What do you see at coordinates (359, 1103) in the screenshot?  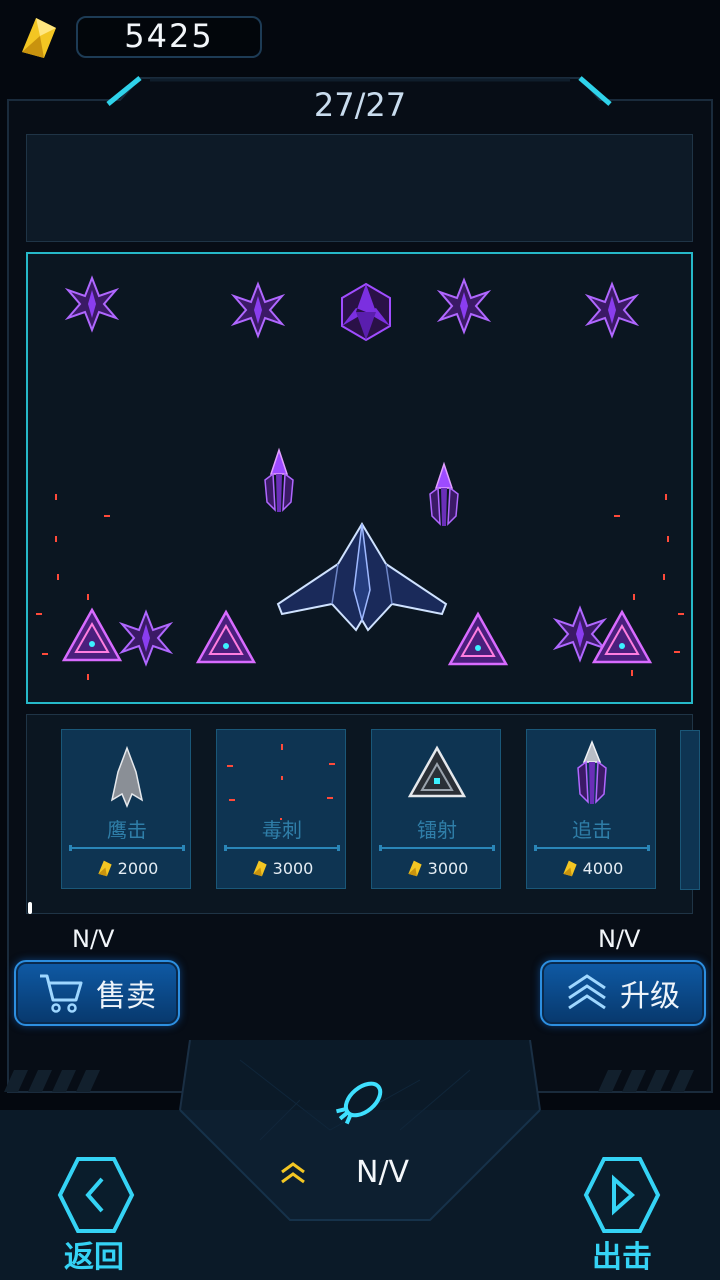 I see `bomb-icon` at bounding box center [359, 1103].